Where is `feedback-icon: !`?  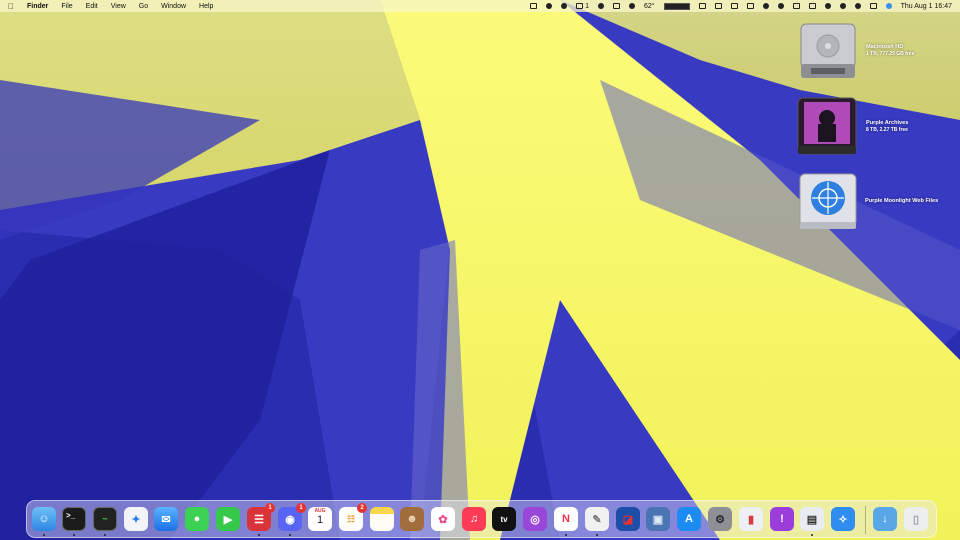
feedback-icon: ! is located at coordinates (782, 519).